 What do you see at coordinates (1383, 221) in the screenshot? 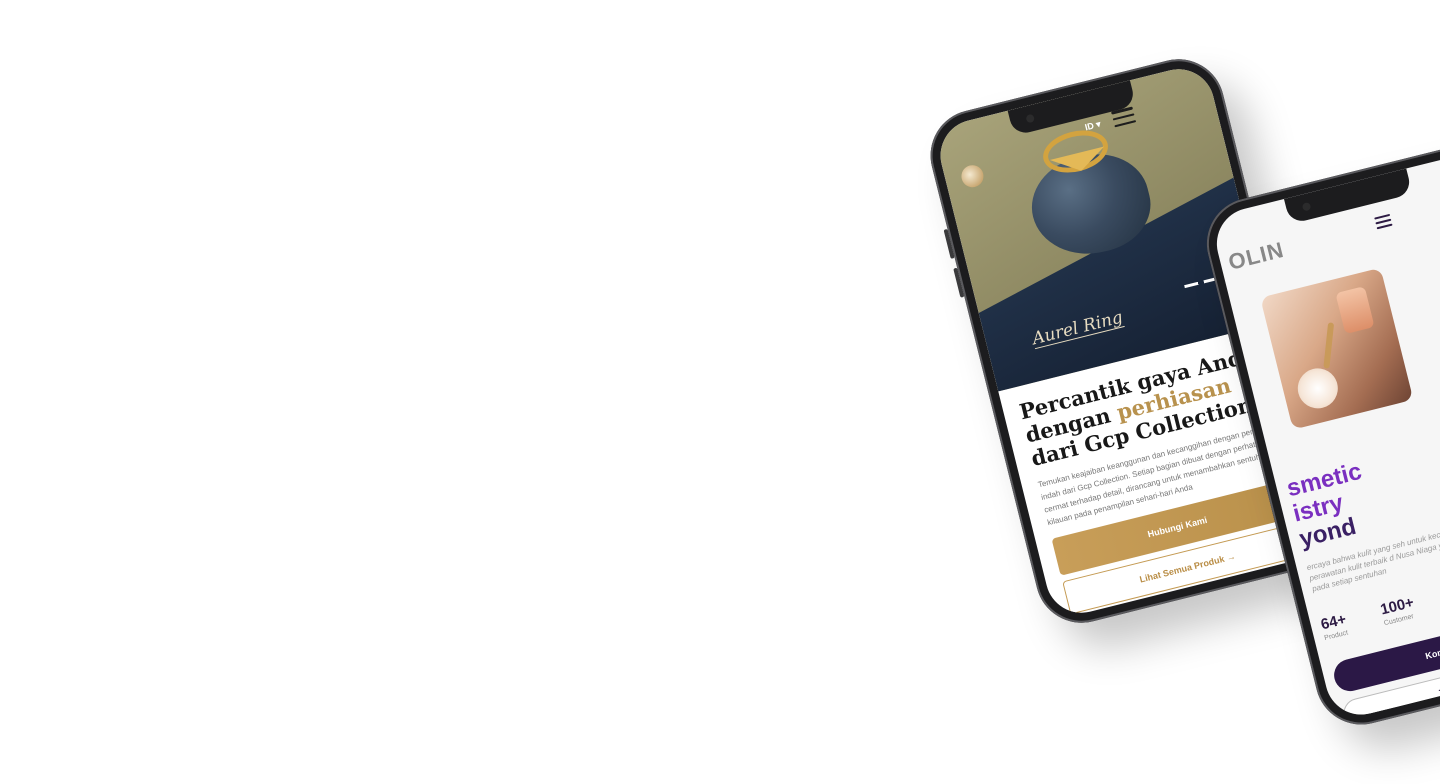
I see `hamburger-menu-icon` at bounding box center [1383, 221].